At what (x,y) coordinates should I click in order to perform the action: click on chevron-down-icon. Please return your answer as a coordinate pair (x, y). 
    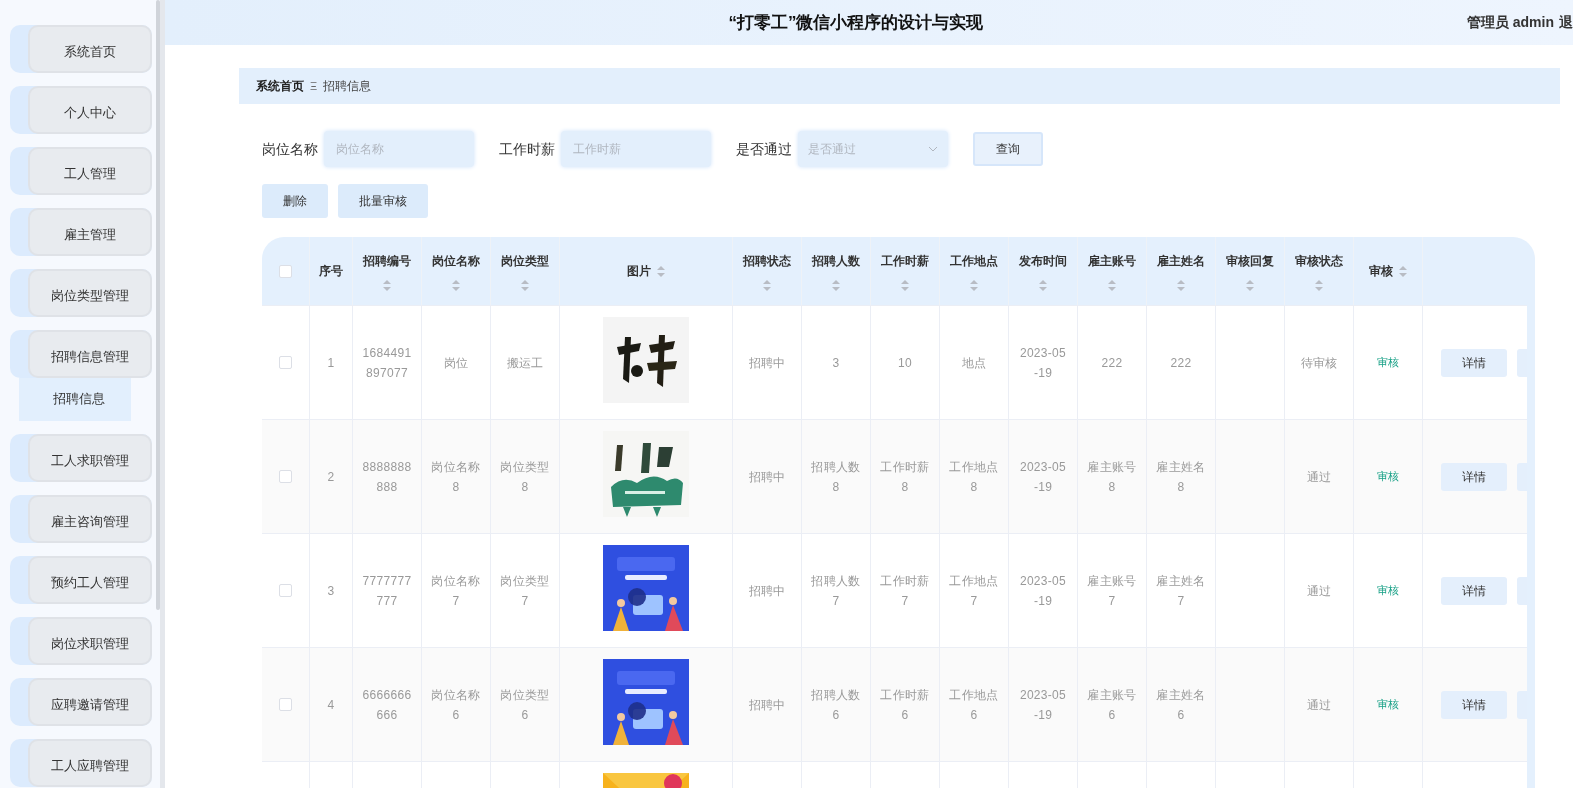
    Looking at the image, I should click on (933, 149).